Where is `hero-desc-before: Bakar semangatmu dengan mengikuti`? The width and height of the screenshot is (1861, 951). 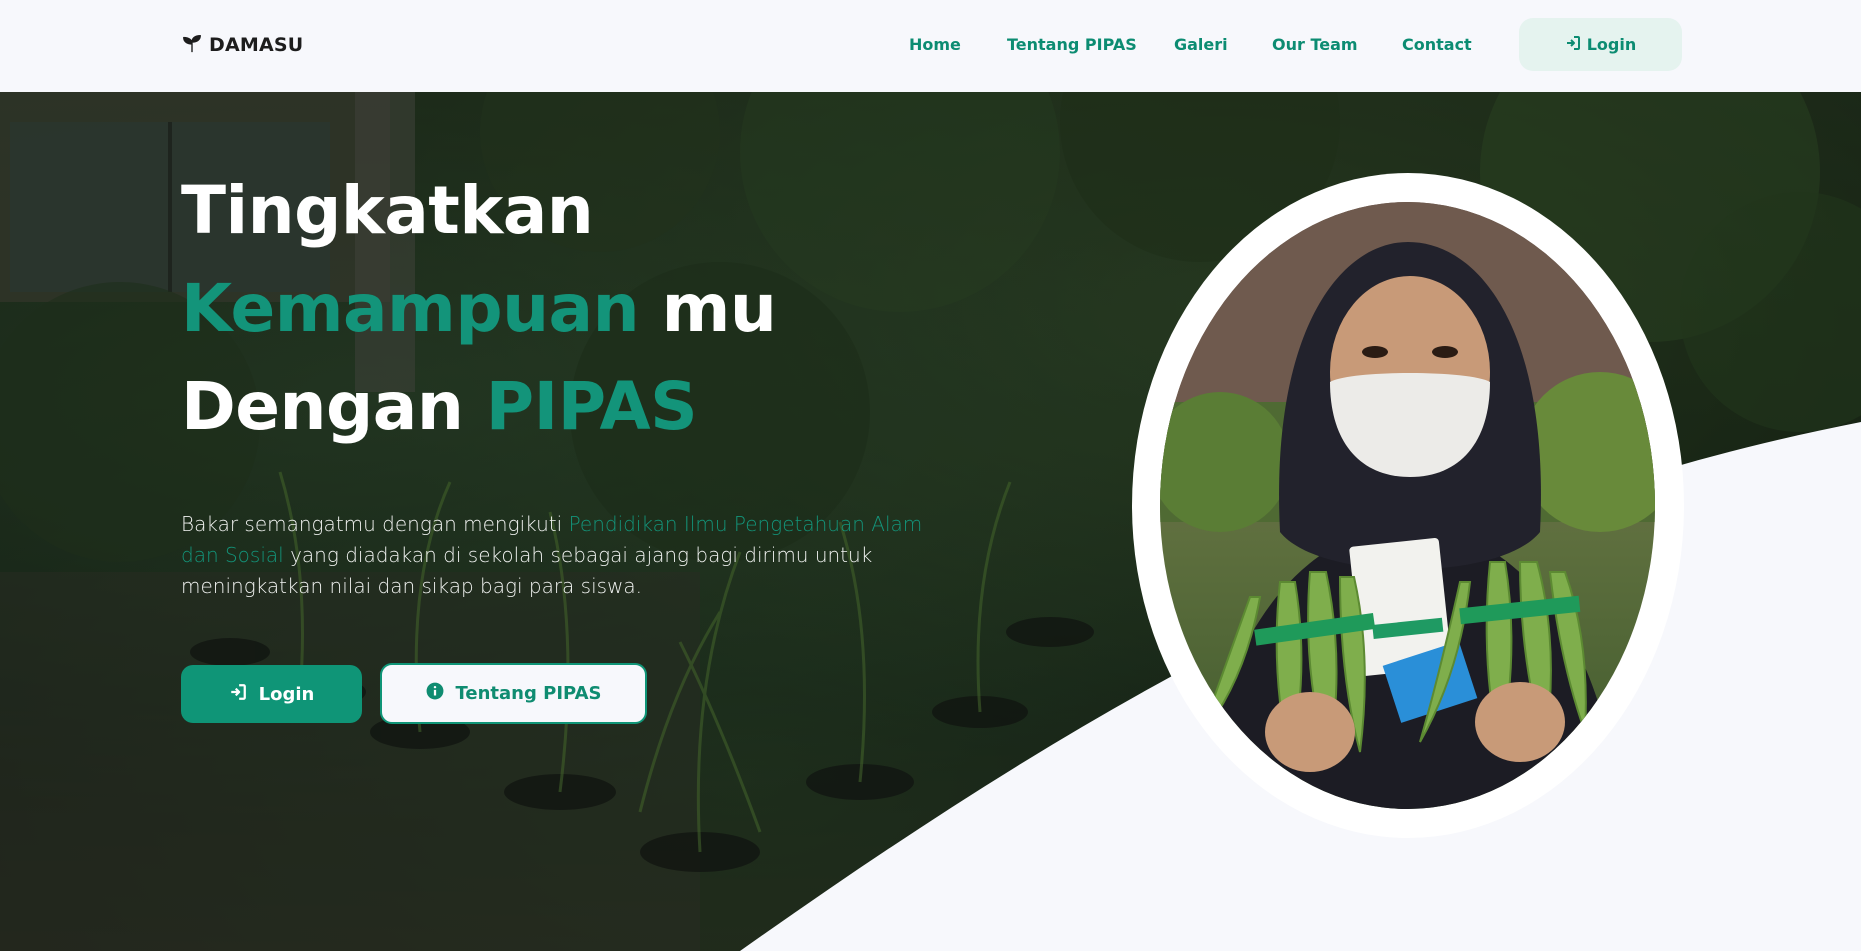 hero-desc-before: Bakar semangatmu dengan mengikuti is located at coordinates (375, 524).